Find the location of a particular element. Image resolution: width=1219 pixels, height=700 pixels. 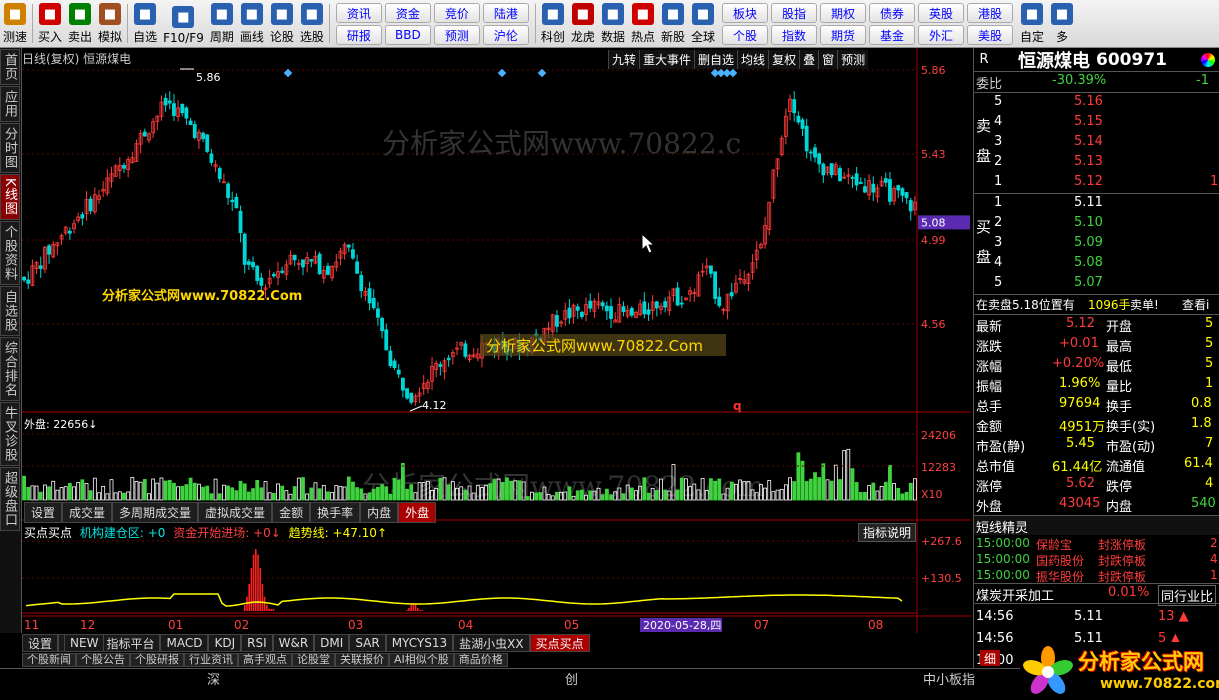

left-tab-3: K线图 is located at coordinates (10, 197).